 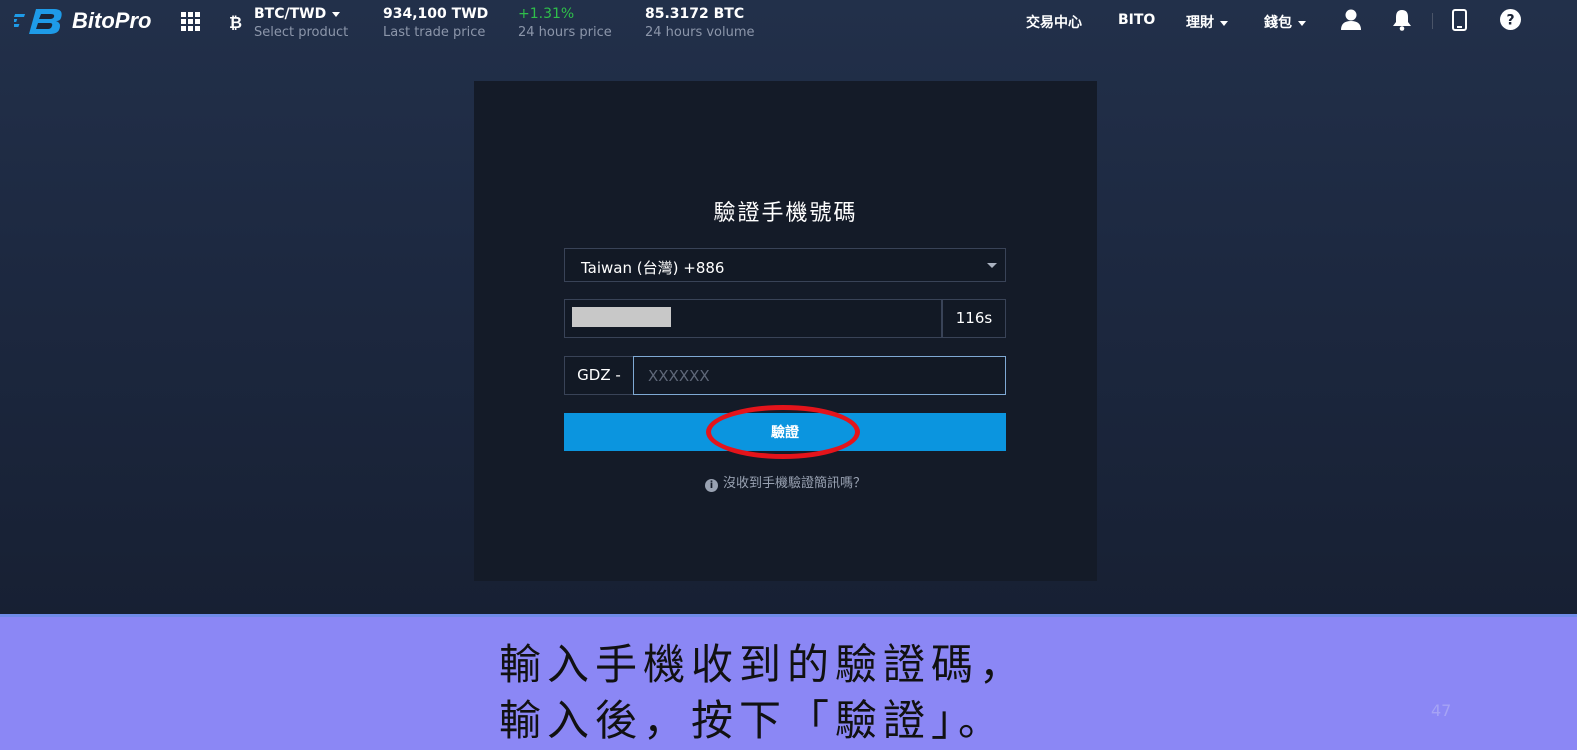 What do you see at coordinates (753, 318) in the screenshot?
I see `phone-number-field` at bounding box center [753, 318].